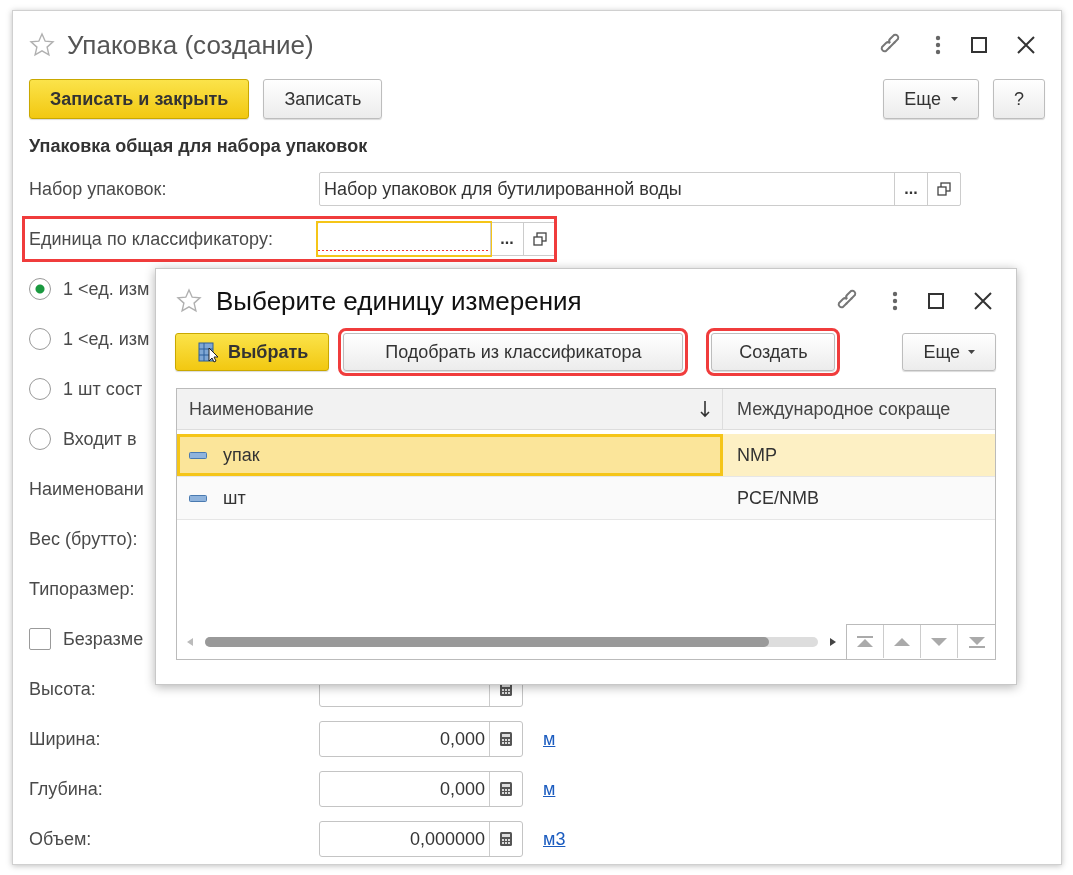  What do you see at coordinates (40, 289) in the screenshot?
I see `radio-button` at bounding box center [40, 289].